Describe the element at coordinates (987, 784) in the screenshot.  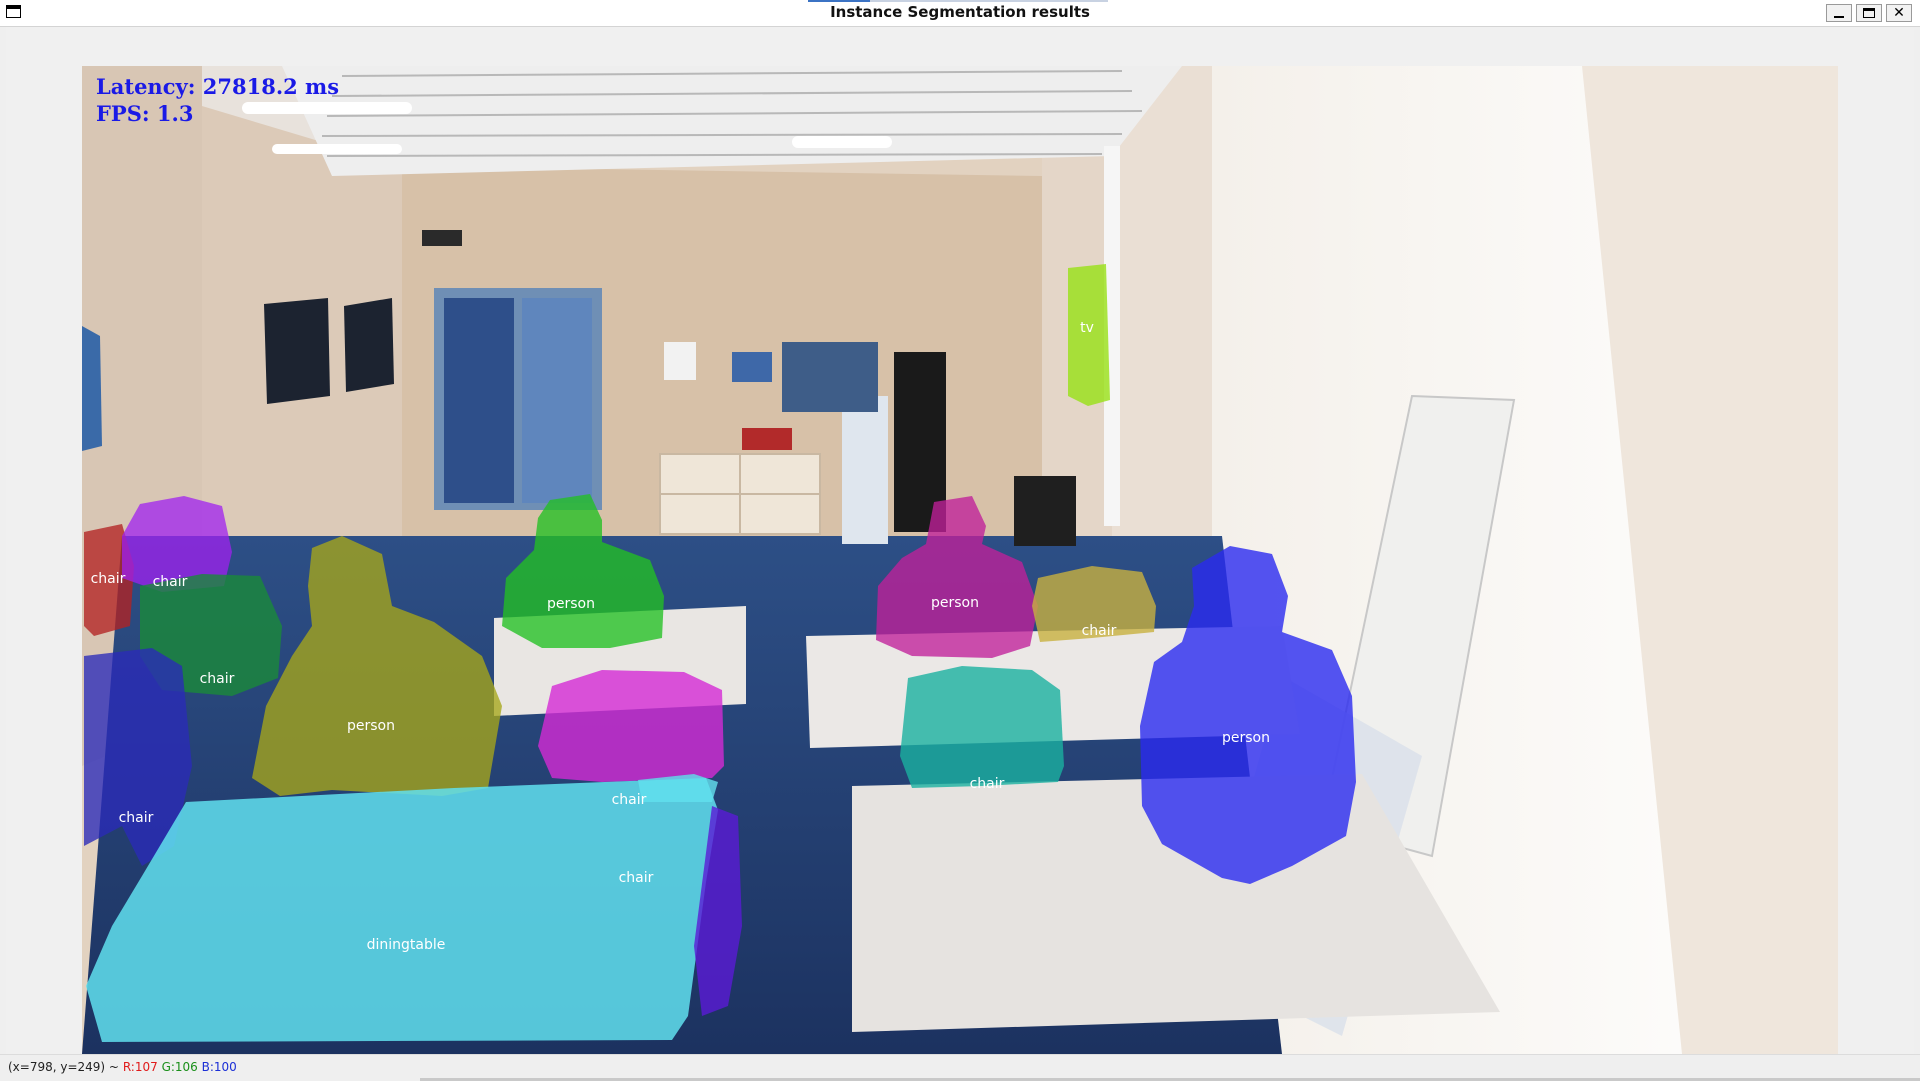
I see `label-chair-teal: chair` at that location.